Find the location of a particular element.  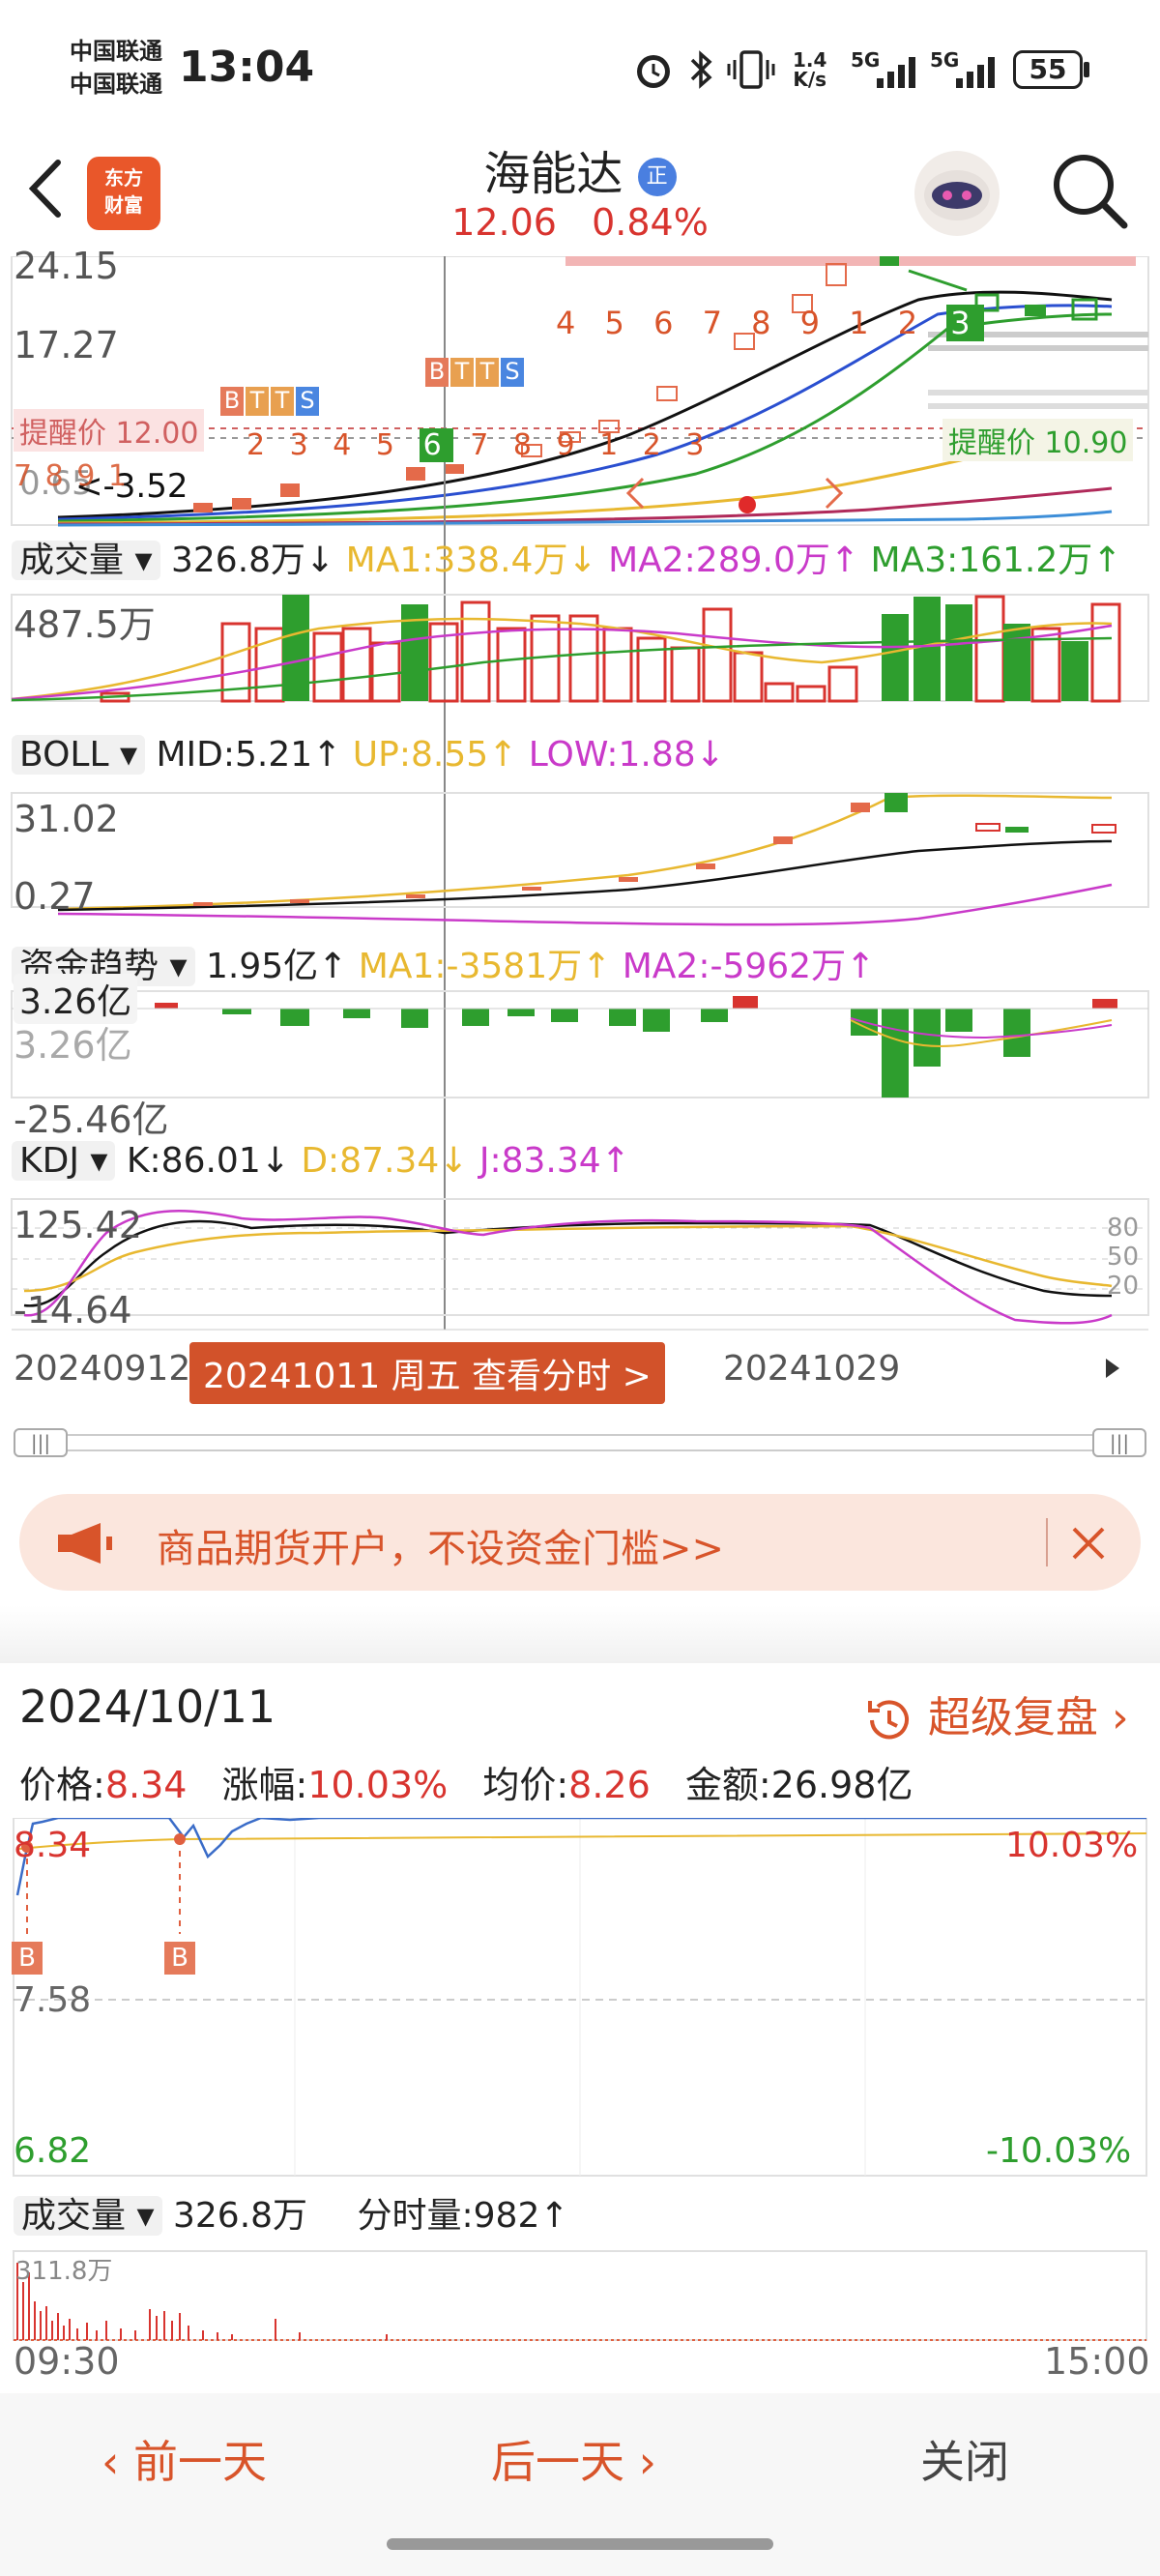

promo-text: 商品期货开户，不设资金门槛>> is located at coordinates (441, 1549).